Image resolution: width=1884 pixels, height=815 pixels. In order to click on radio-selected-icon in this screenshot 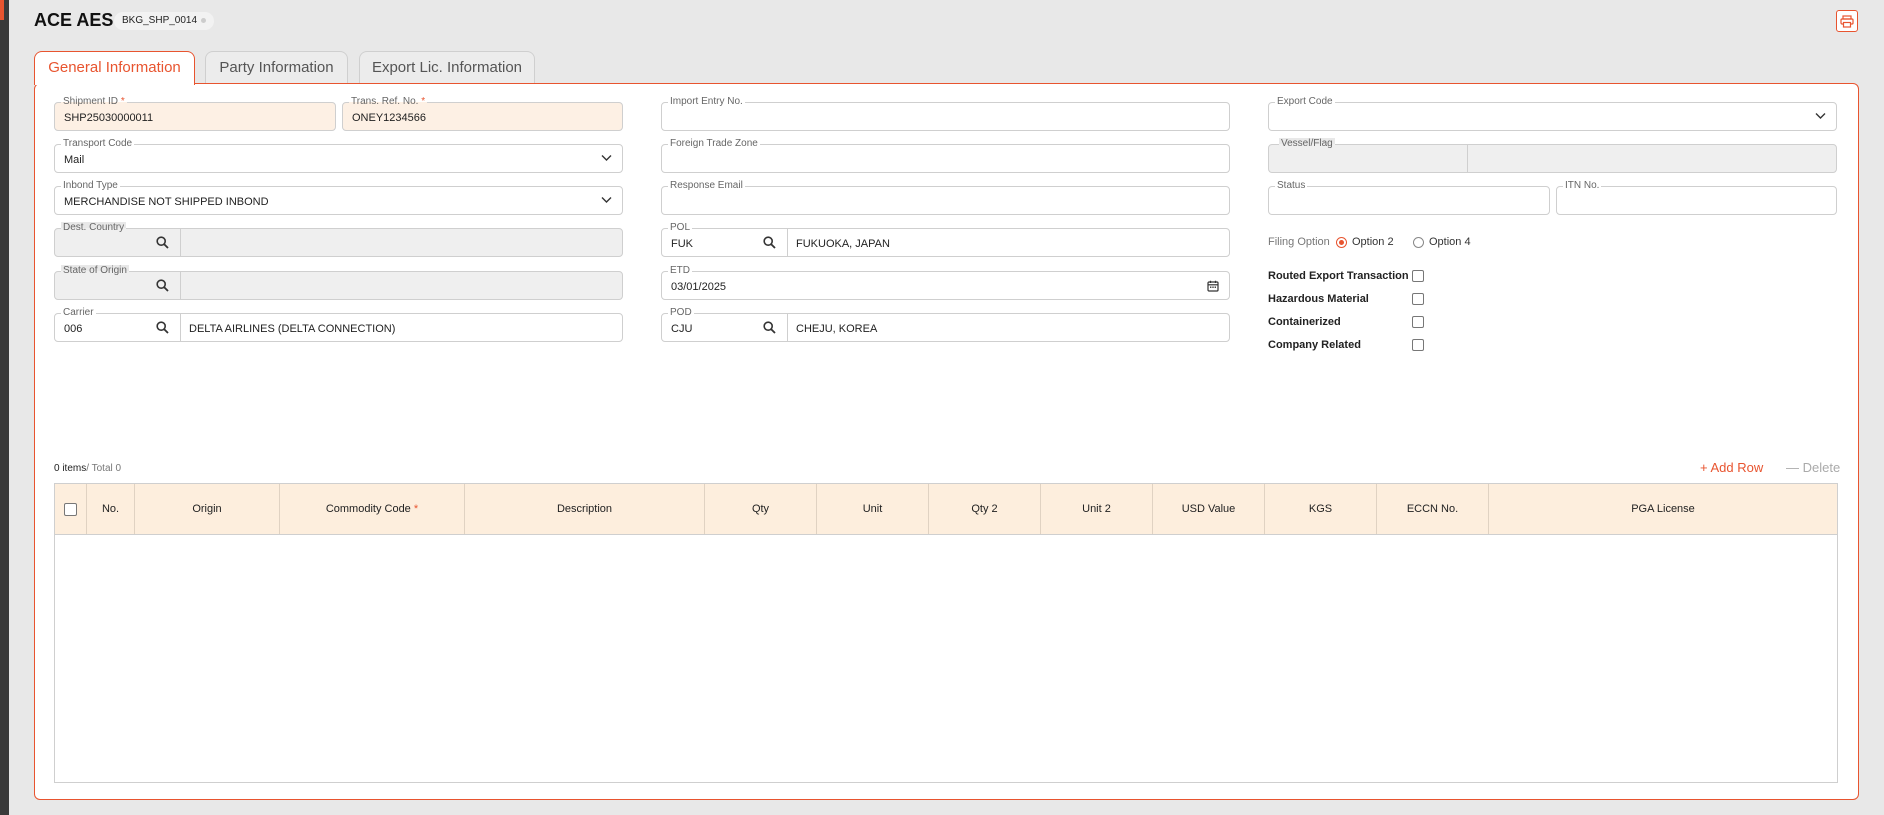, I will do `click(1341, 242)`.